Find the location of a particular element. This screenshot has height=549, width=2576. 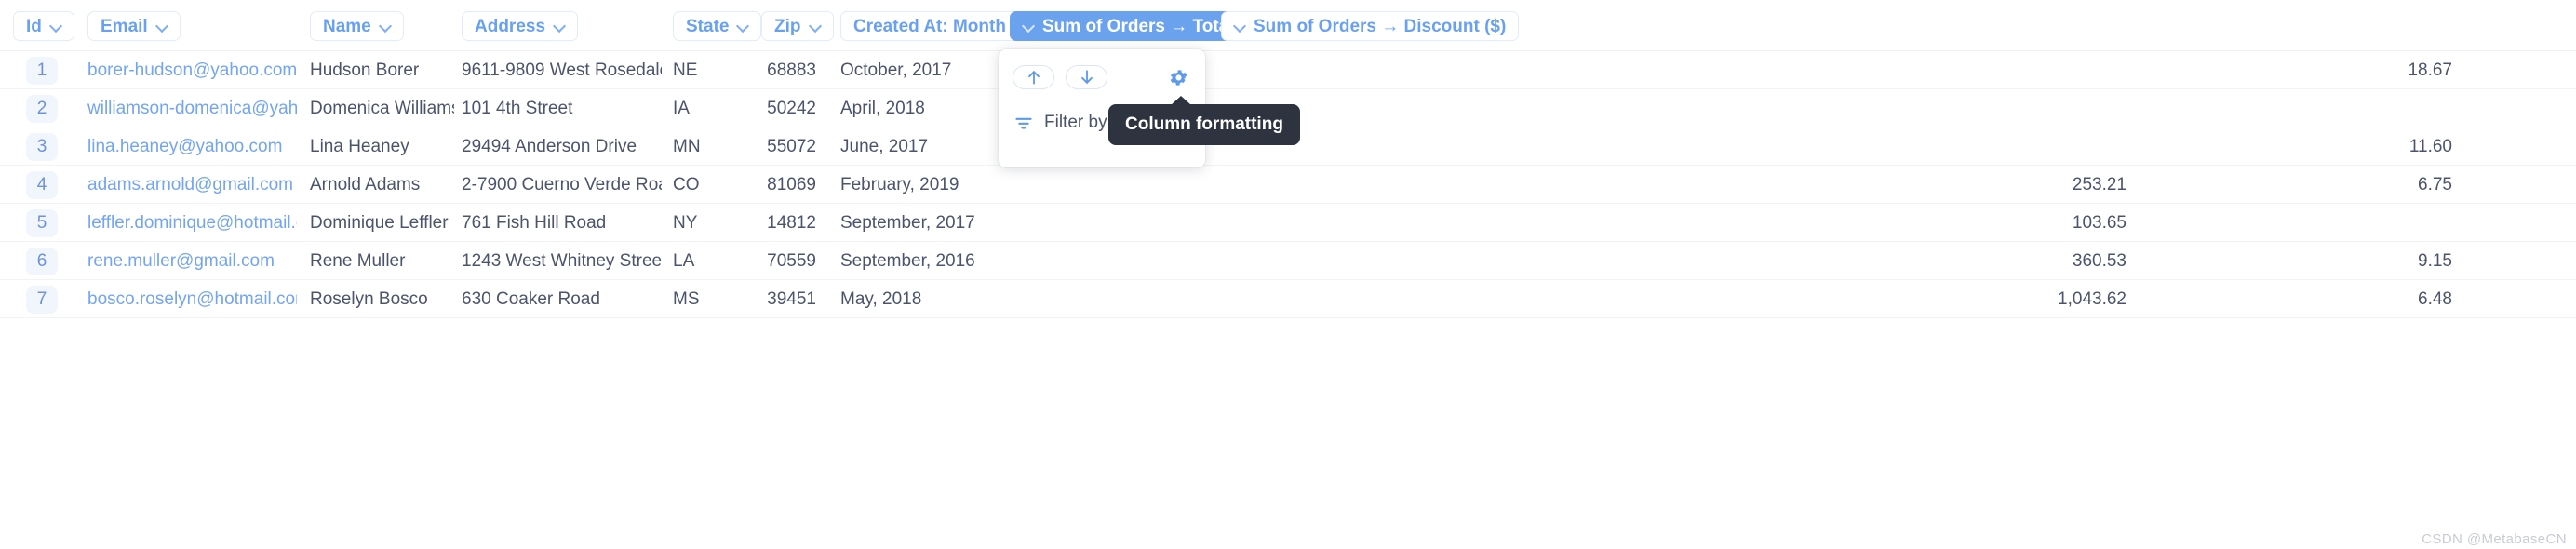

cell-zip: 68883 is located at coordinates (791, 70).